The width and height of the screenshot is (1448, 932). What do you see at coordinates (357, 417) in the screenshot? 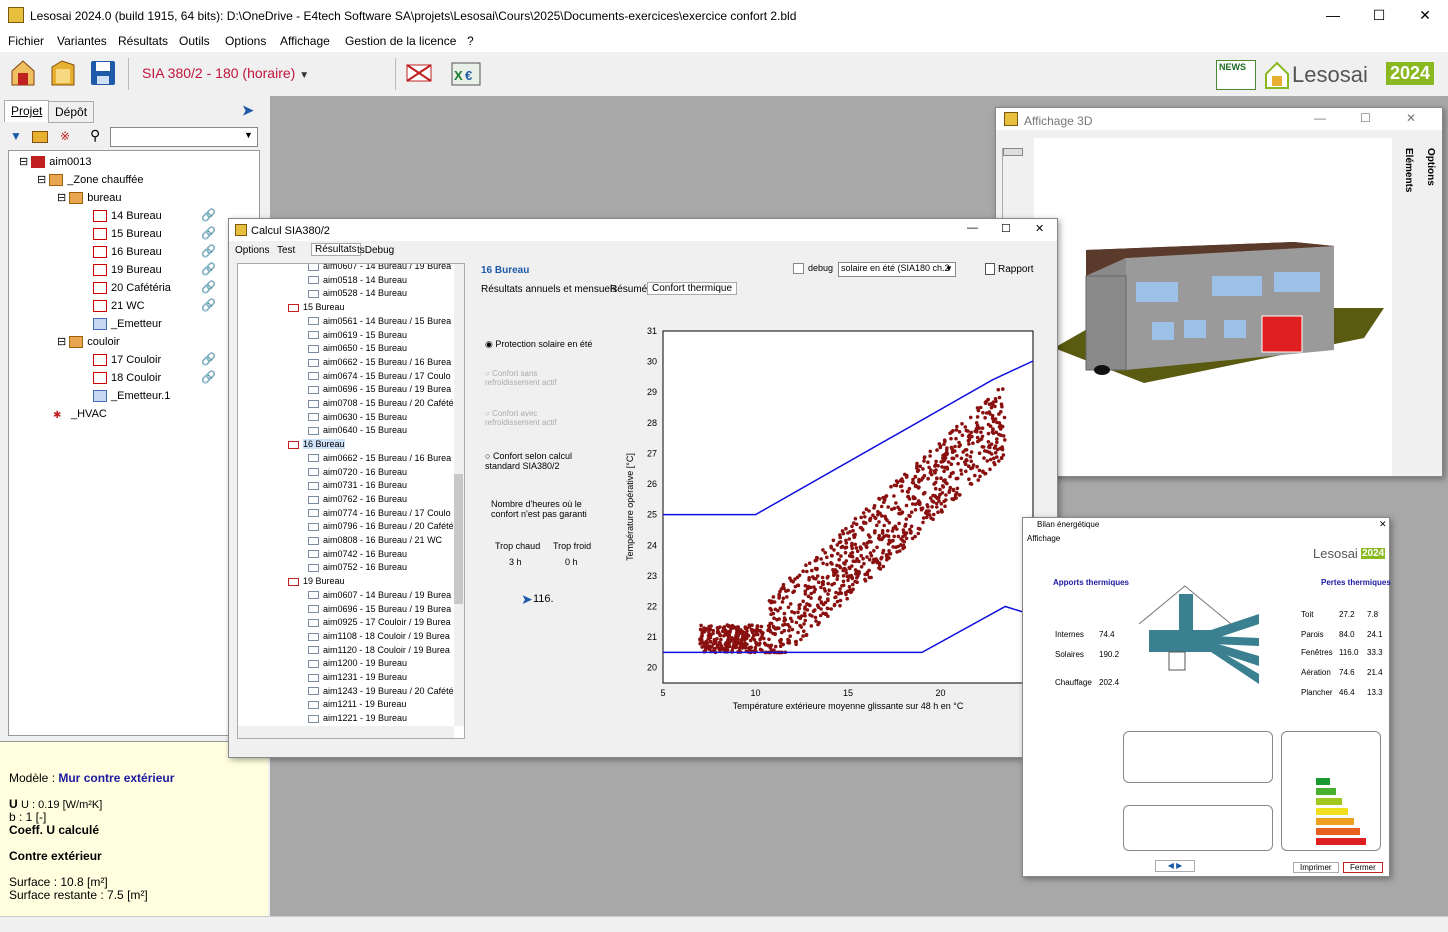
I see `calc-tree-item: aim0630 - 15 Bureau` at bounding box center [357, 417].